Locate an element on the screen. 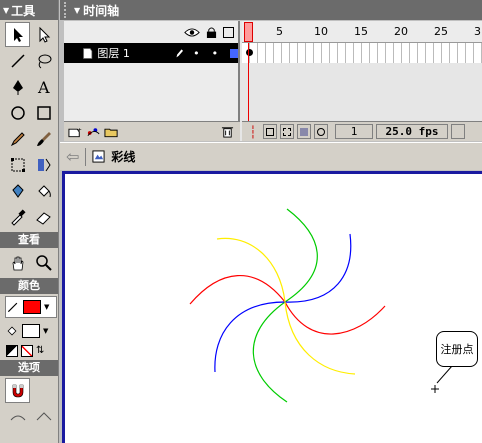  brush-tool-button is located at coordinates (43, 138).